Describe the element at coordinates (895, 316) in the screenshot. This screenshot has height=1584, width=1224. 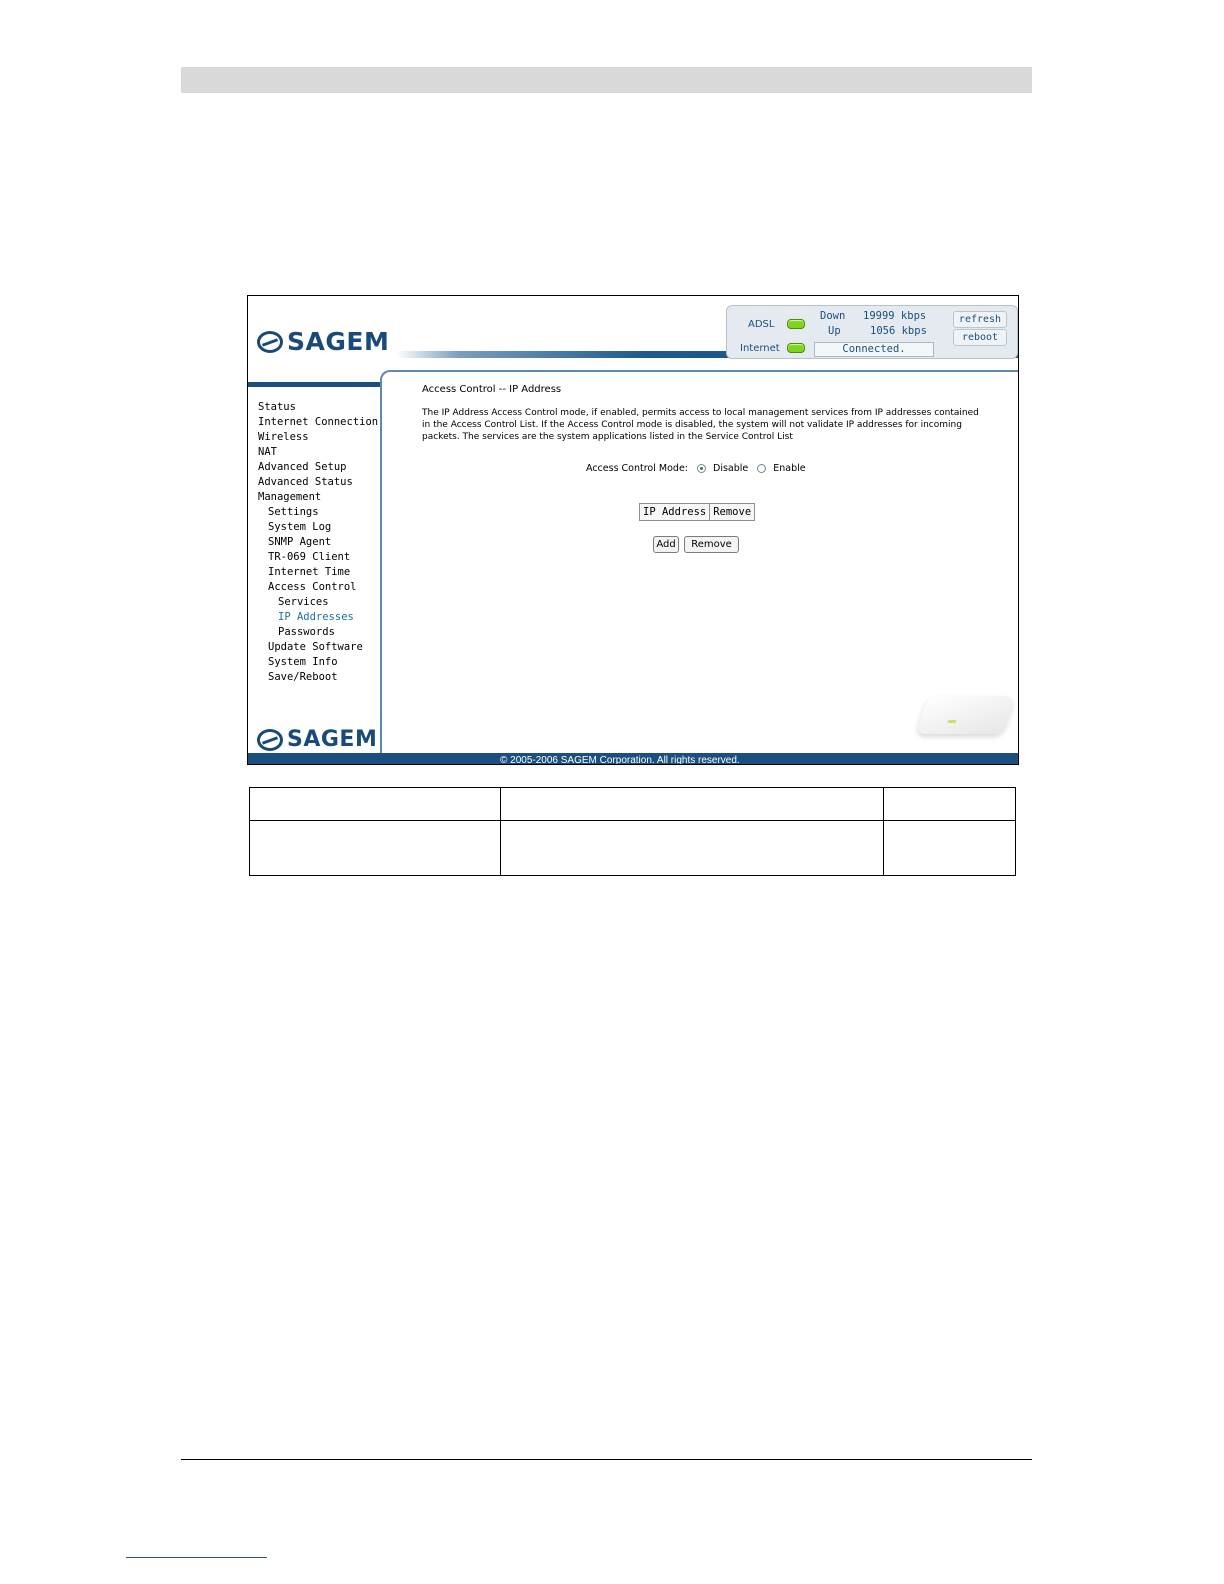
I see `down-rate: 19999 kbps` at that location.